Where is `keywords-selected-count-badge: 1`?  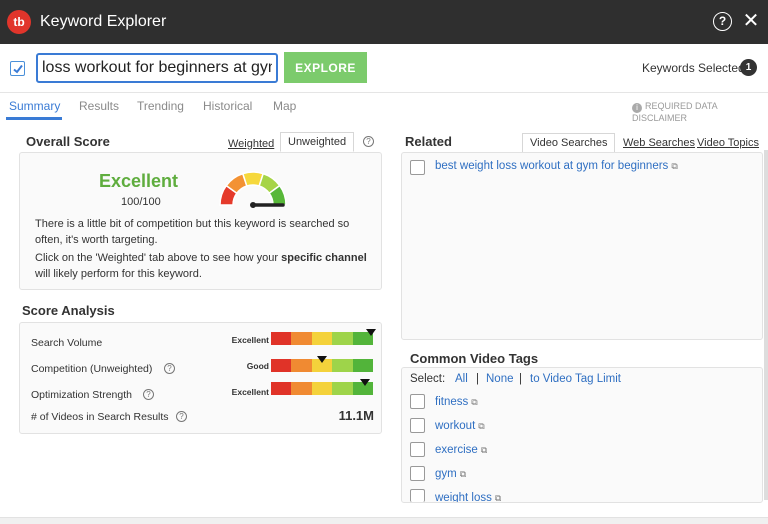 keywords-selected-count-badge: 1 is located at coordinates (748, 67).